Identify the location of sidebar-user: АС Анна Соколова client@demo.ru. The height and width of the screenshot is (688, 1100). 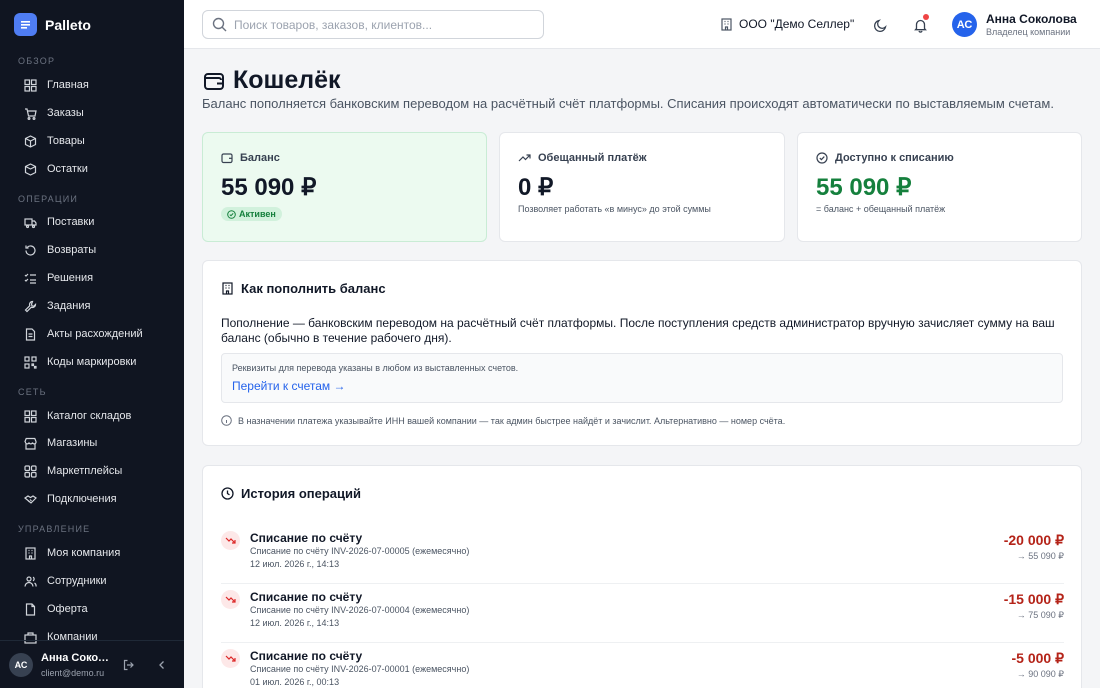
(92, 664).